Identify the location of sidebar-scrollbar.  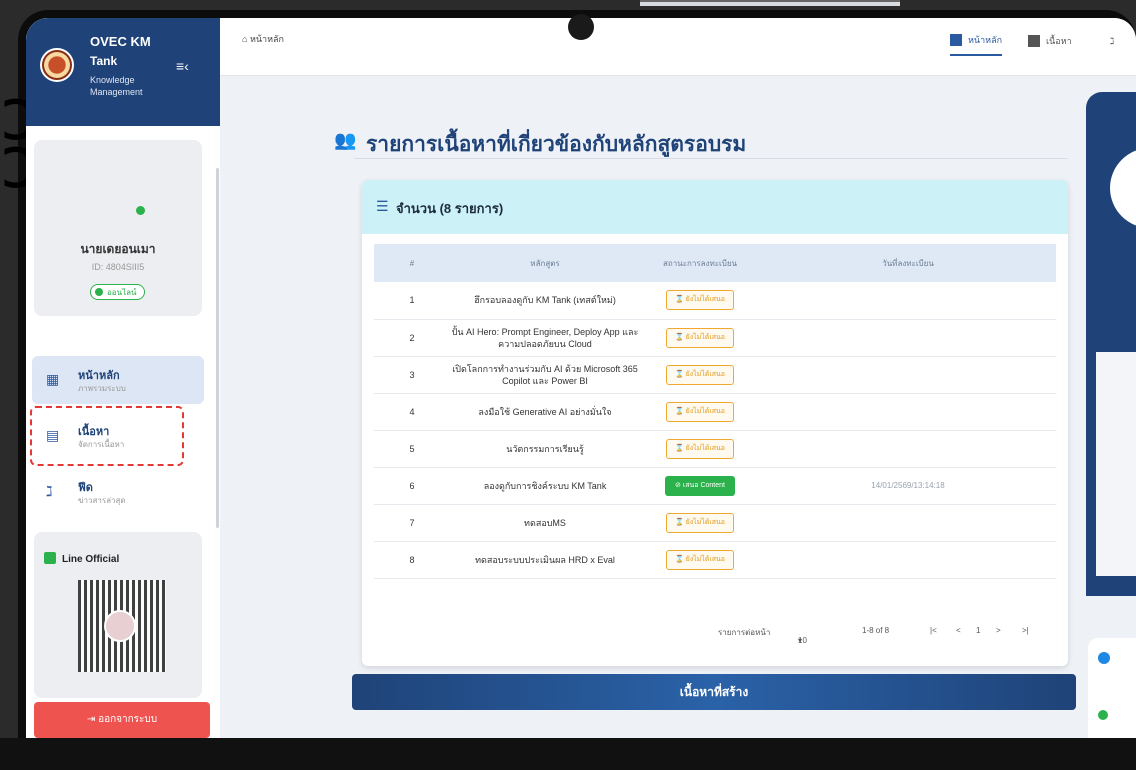
(217, 348).